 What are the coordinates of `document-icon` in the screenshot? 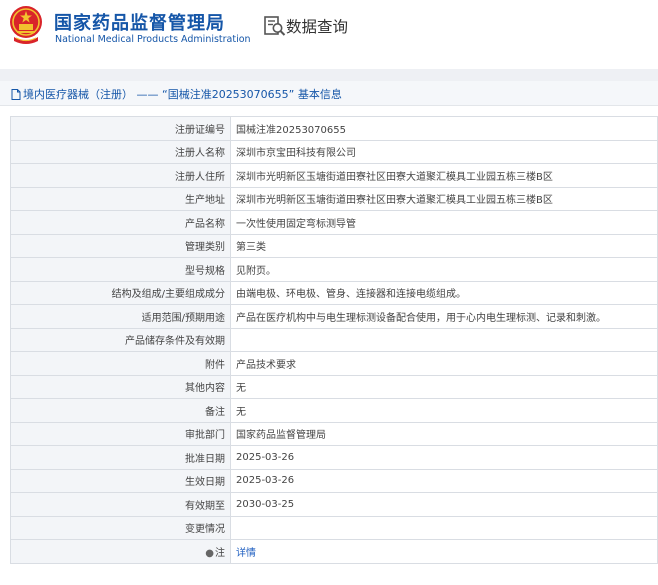 It's located at (16, 94).